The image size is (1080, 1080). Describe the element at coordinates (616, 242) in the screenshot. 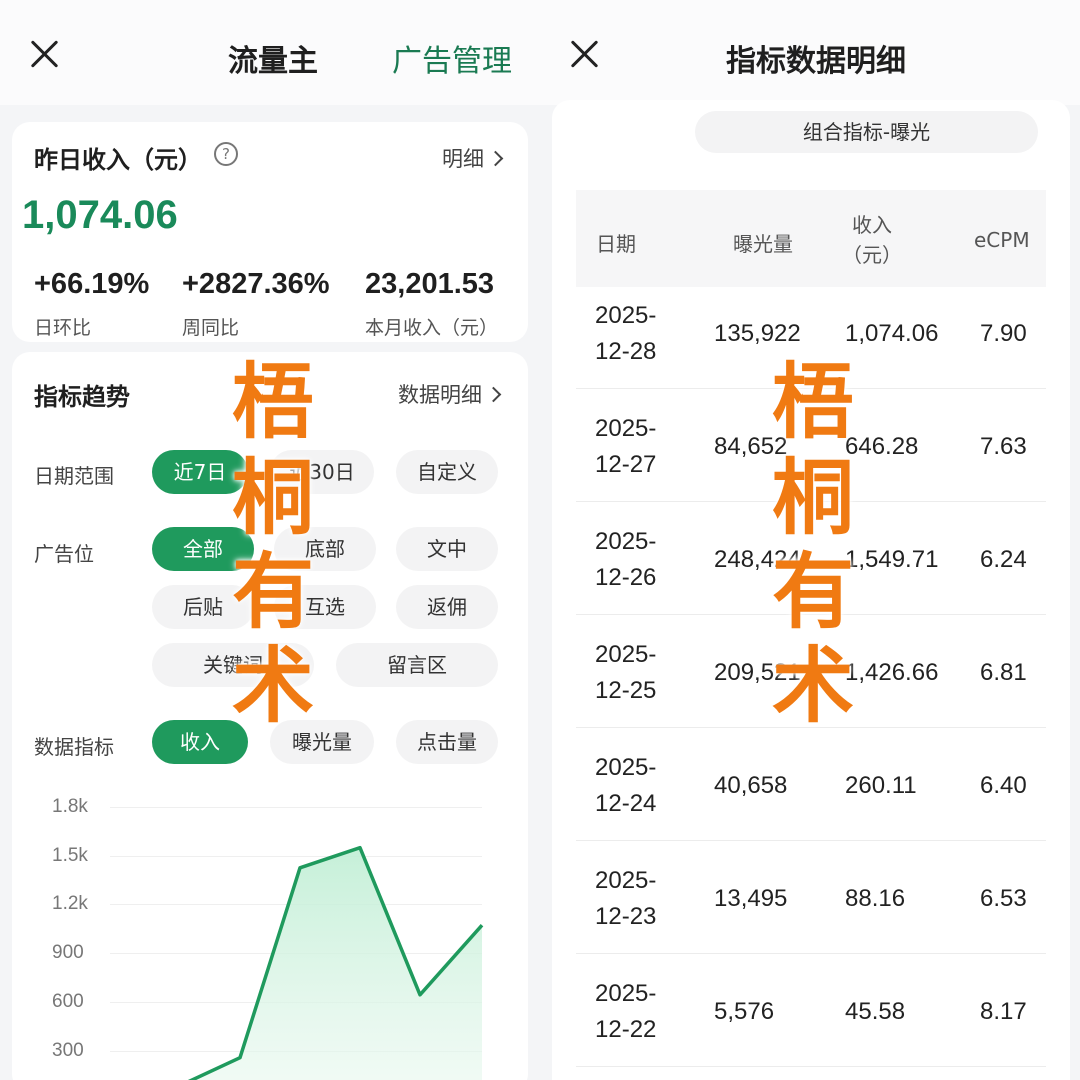

I see `col-header-date: 日期` at that location.